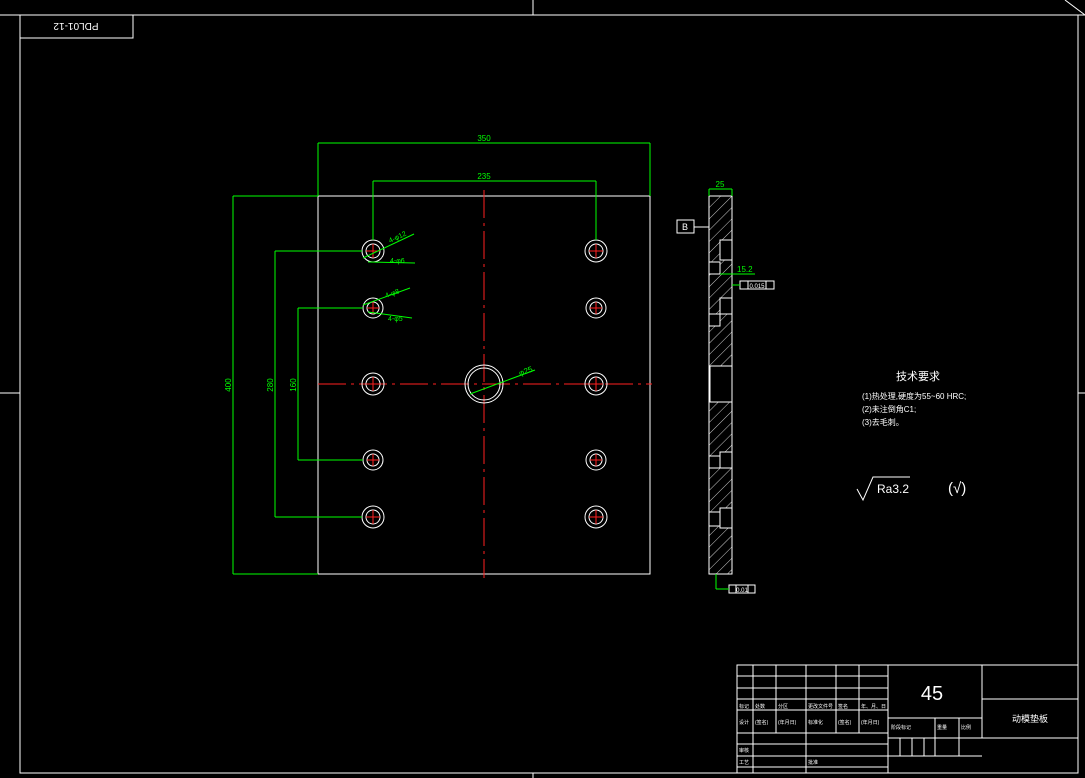 Image resolution: width=1085 pixels, height=778 pixels. I want to click on material-text: 45, so click(932, 694).